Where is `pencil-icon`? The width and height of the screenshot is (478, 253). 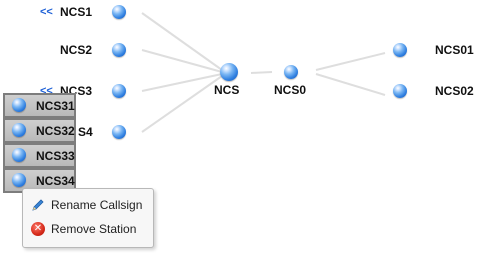 pencil-icon is located at coordinates (38, 205).